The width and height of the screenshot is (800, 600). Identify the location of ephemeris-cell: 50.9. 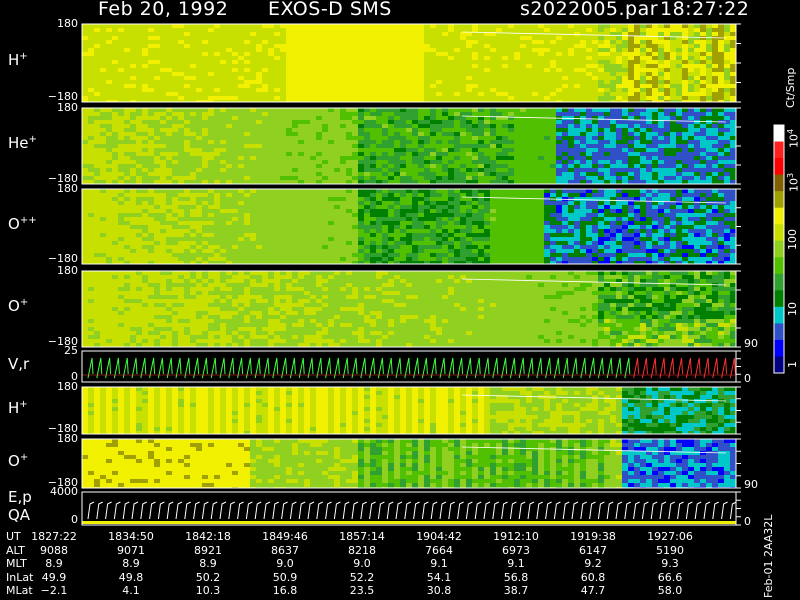
(285, 577).